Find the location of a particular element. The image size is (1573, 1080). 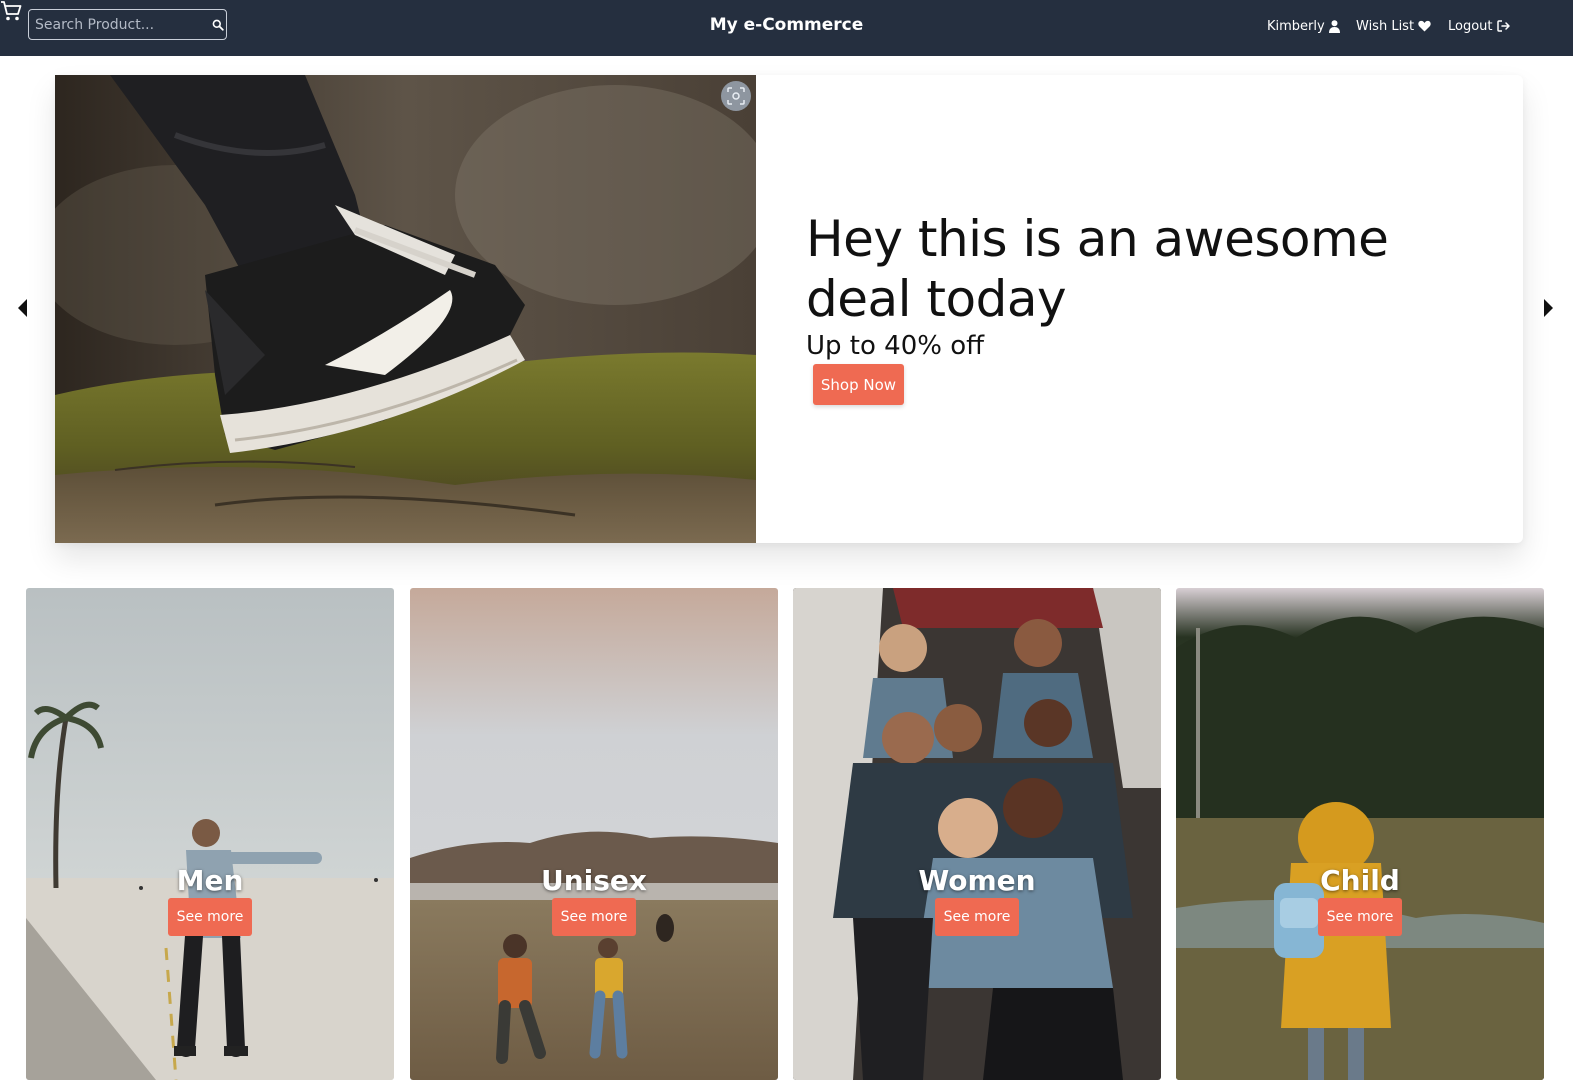

category-card-unisex: Unisex See more is located at coordinates (594, 834).